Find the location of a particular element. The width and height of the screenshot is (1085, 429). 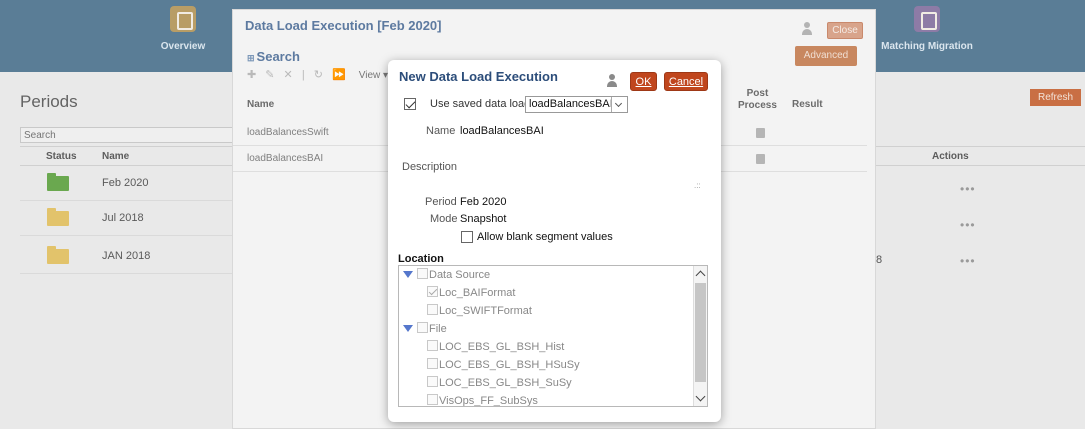

allow-blank-segment-checkbox is located at coordinates (467, 237).